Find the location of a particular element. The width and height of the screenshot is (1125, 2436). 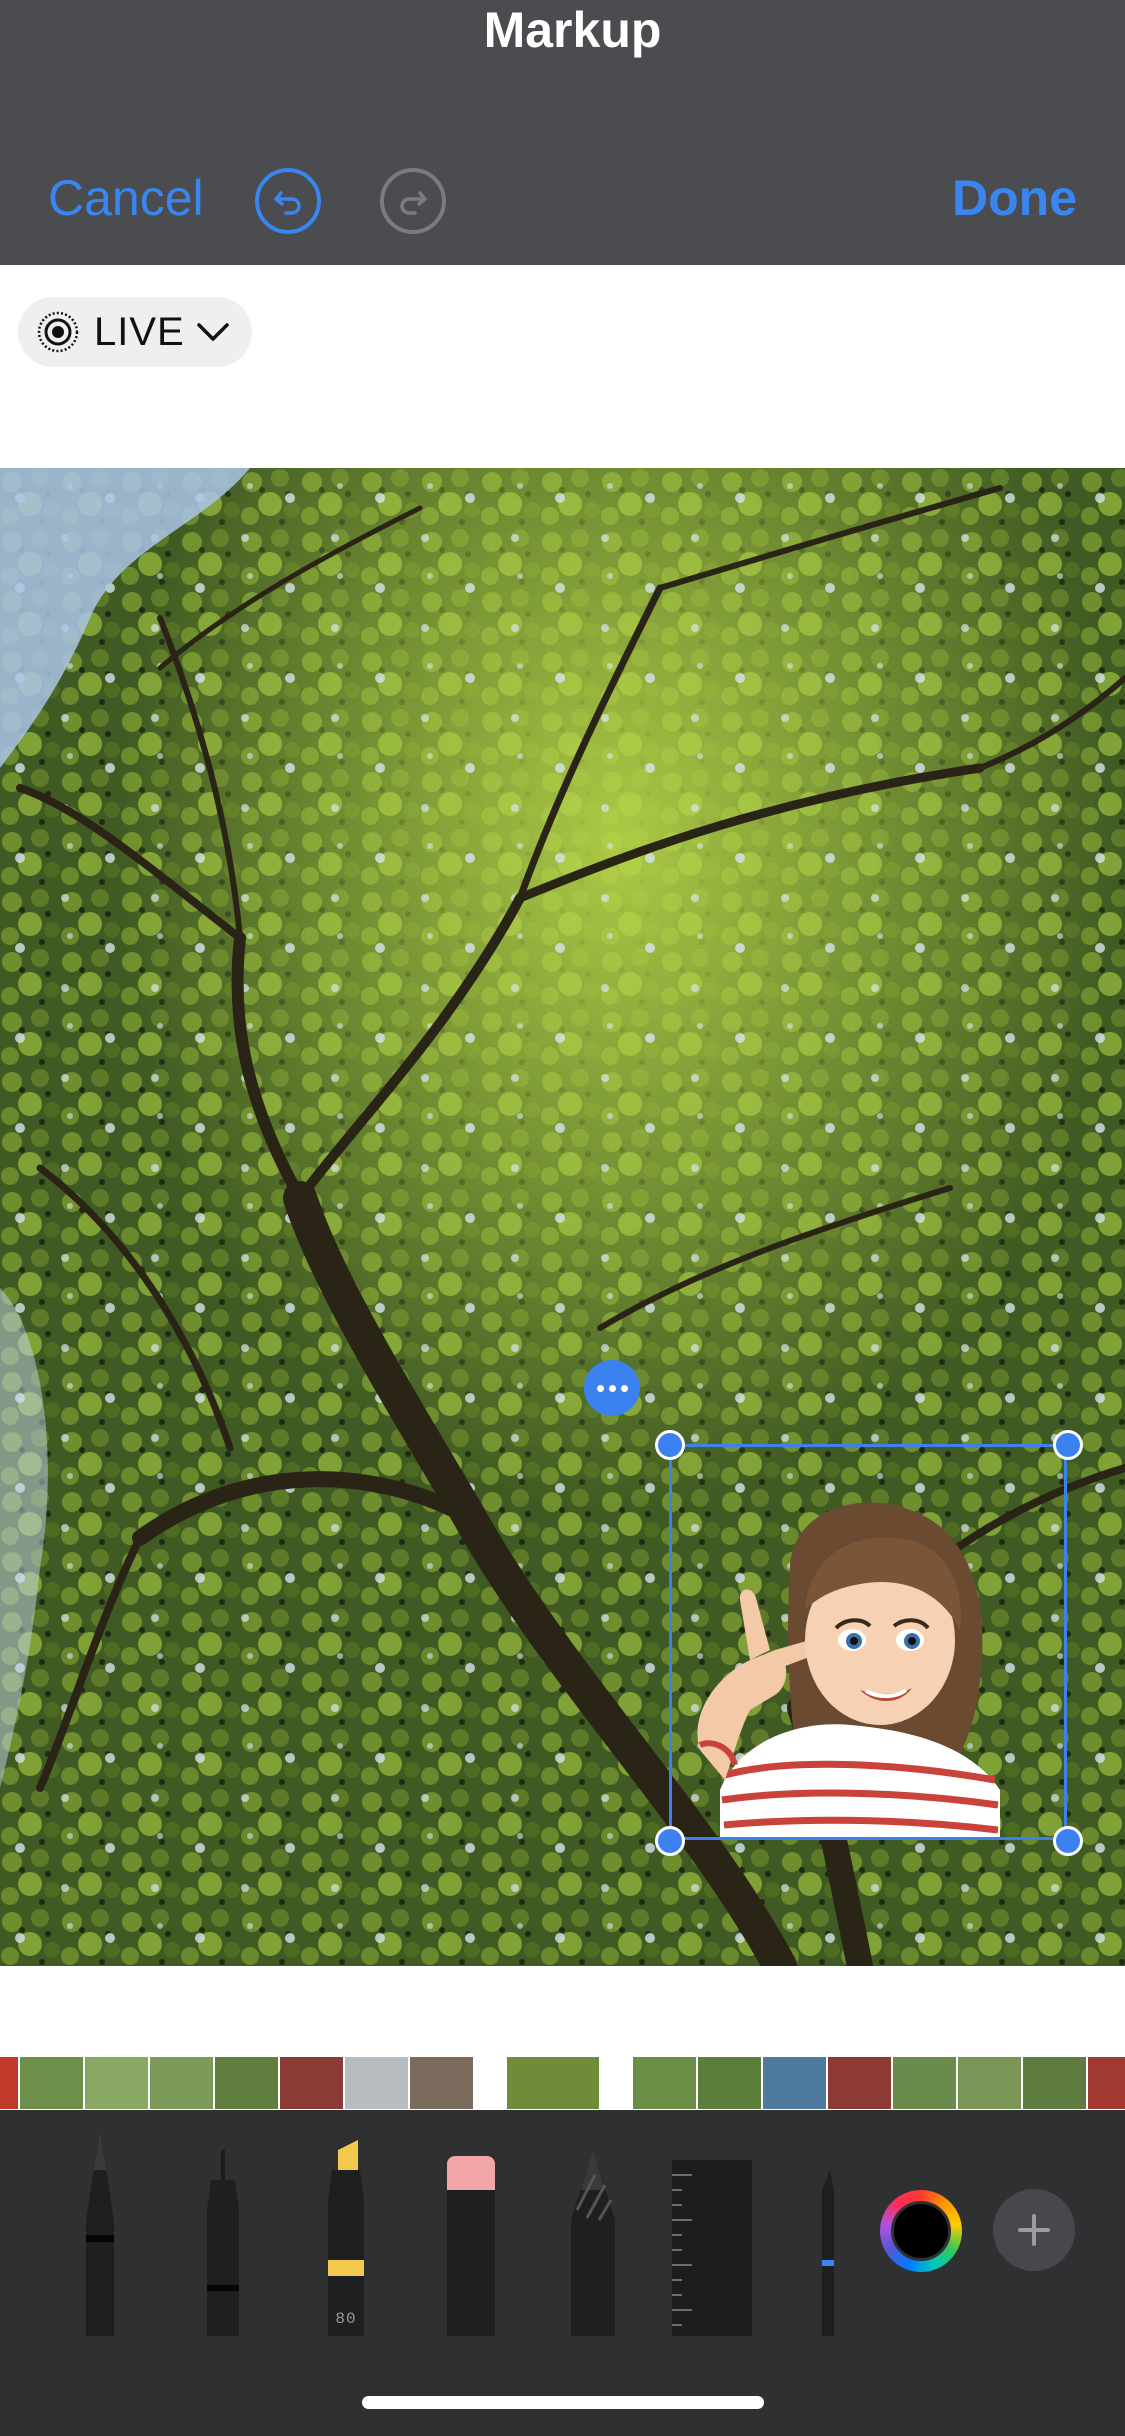

resize-handle-top-right is located at coordinates (1068, 1445).